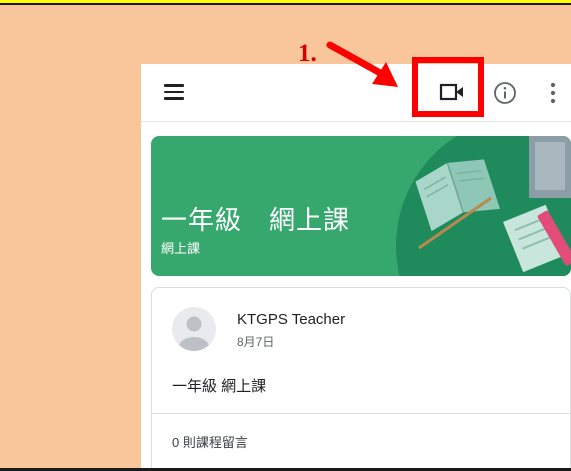 This screenshot has width=571, height=471. What do you see at coordinates (194, 333) in the screenshot?
I see `person-icon` at bounding box center [194, 333].